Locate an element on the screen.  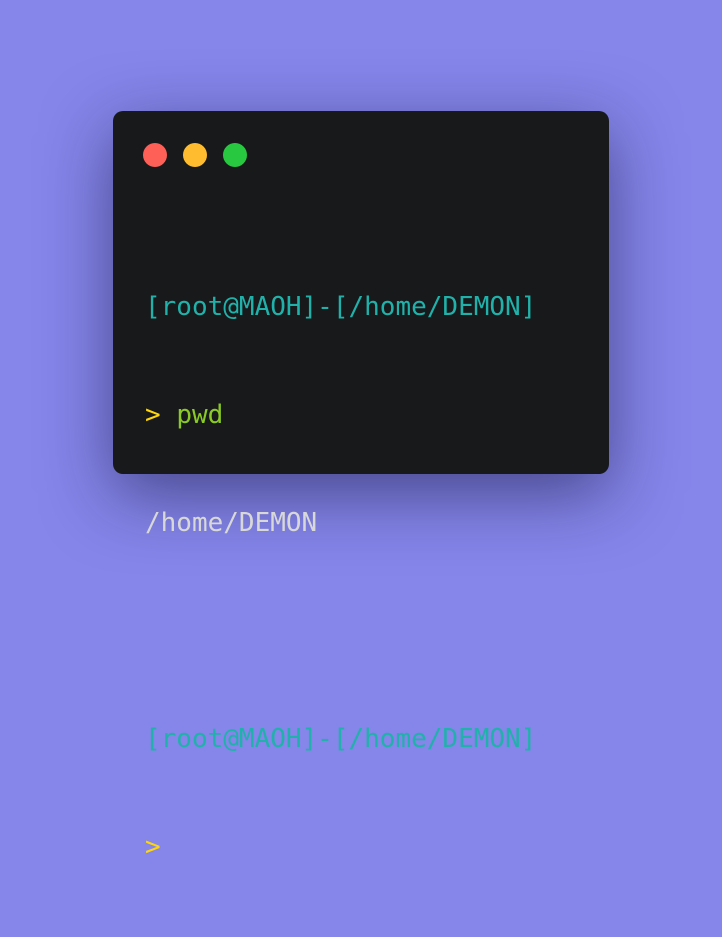
command-line: > pwd is located at coordinates (340, 415).